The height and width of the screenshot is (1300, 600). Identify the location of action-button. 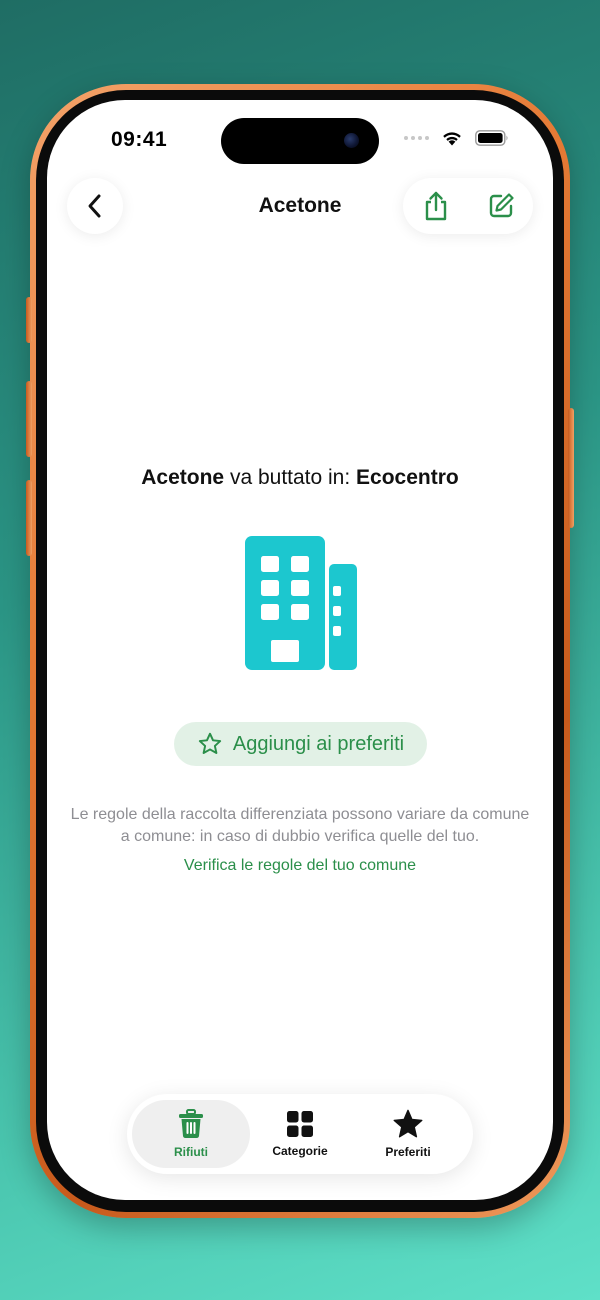
(29, 320).